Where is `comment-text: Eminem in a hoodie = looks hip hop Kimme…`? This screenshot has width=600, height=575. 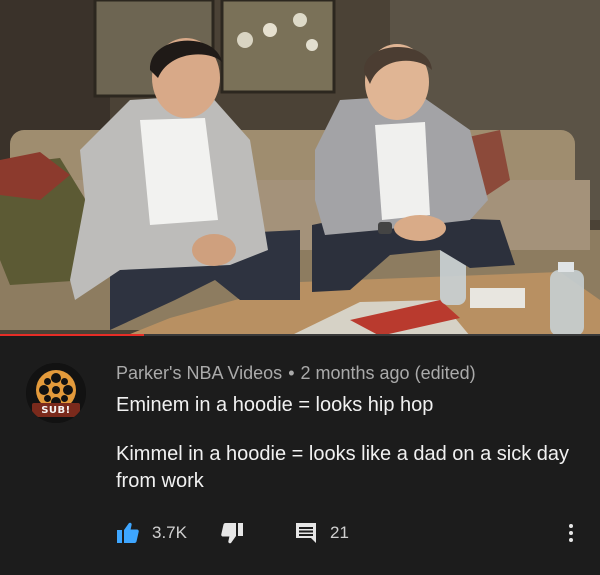
comment-text: Eminem in a hoodie = looks hip hop Kimme… is located at coordinates (346, 443).